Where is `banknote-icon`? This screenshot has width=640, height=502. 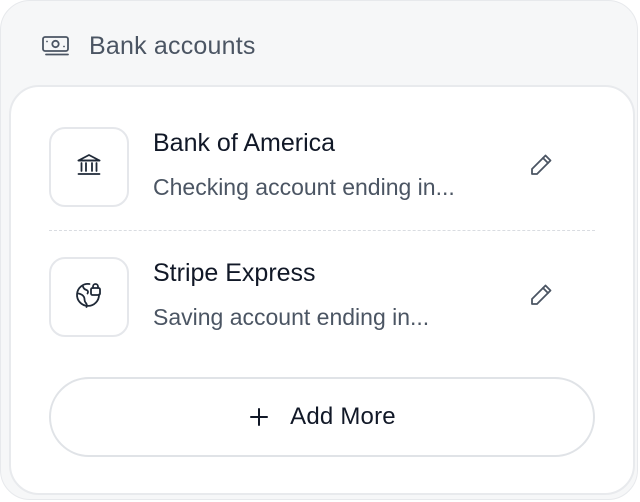
banknote-icon is located at coordinates (56, 46).